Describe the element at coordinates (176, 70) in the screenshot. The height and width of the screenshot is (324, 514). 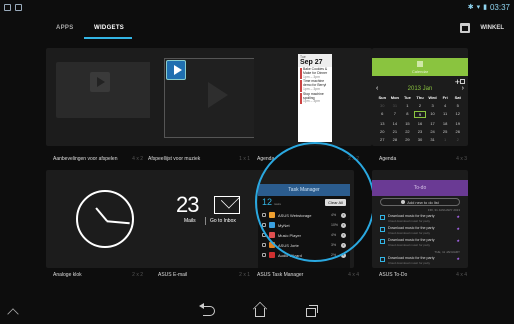
I see `play-icon` at that location.